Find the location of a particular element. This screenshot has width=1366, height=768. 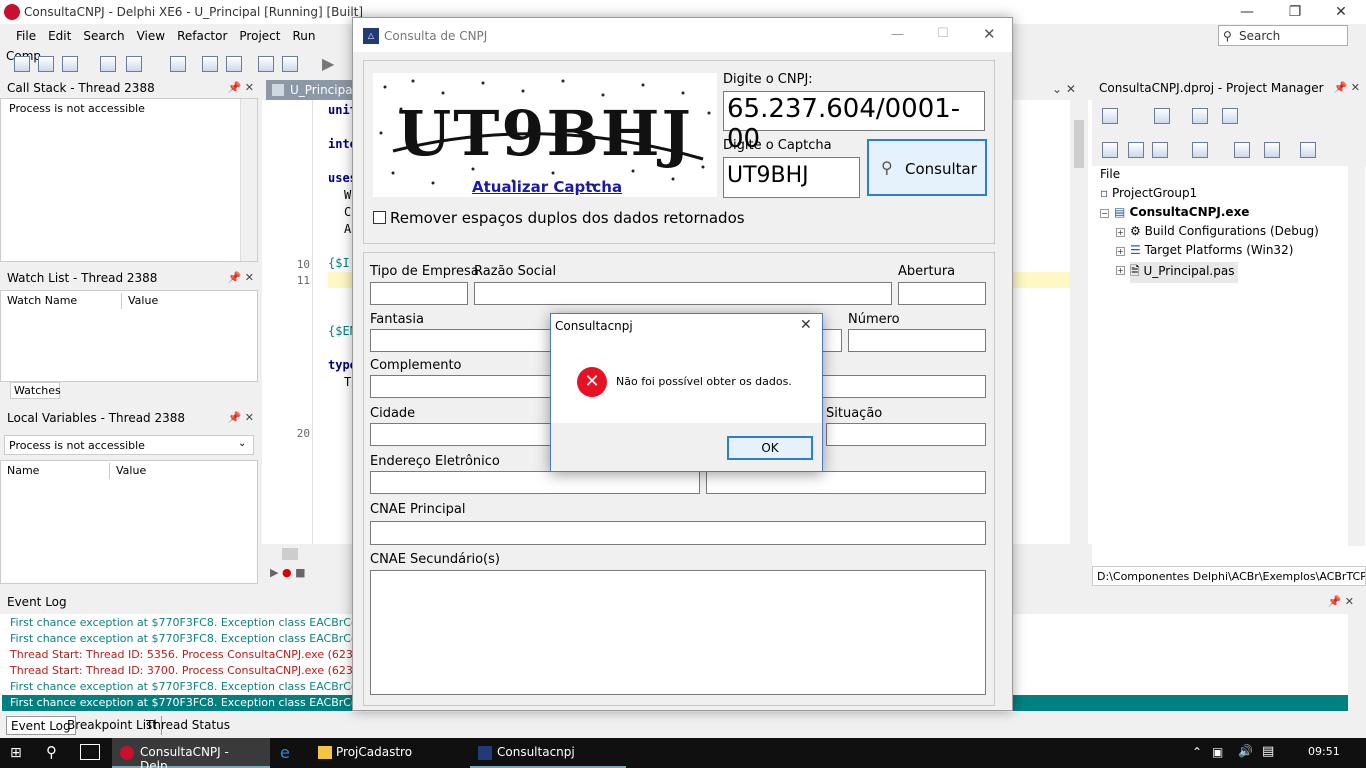

sync-icon is located at coordinates (1110, 150).